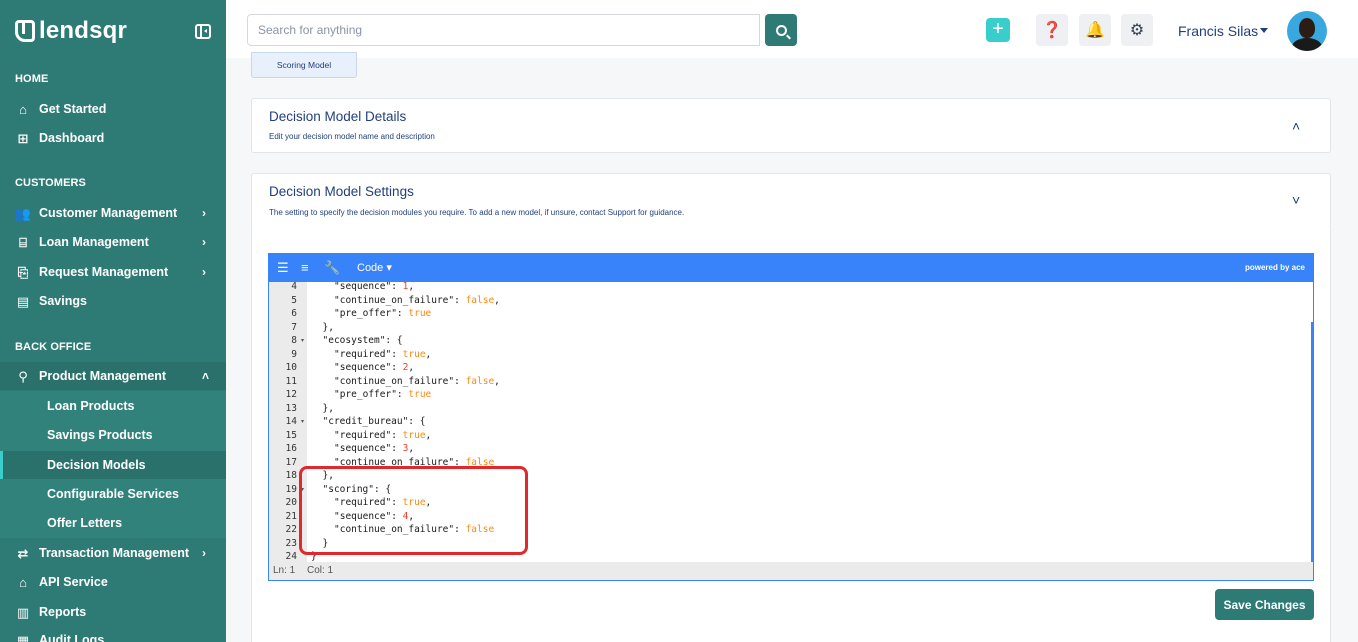  What do you see at coordinates (503, 30) in the screenshot?
I see `search-input: Search for anything` at bounding box center [503, 30].